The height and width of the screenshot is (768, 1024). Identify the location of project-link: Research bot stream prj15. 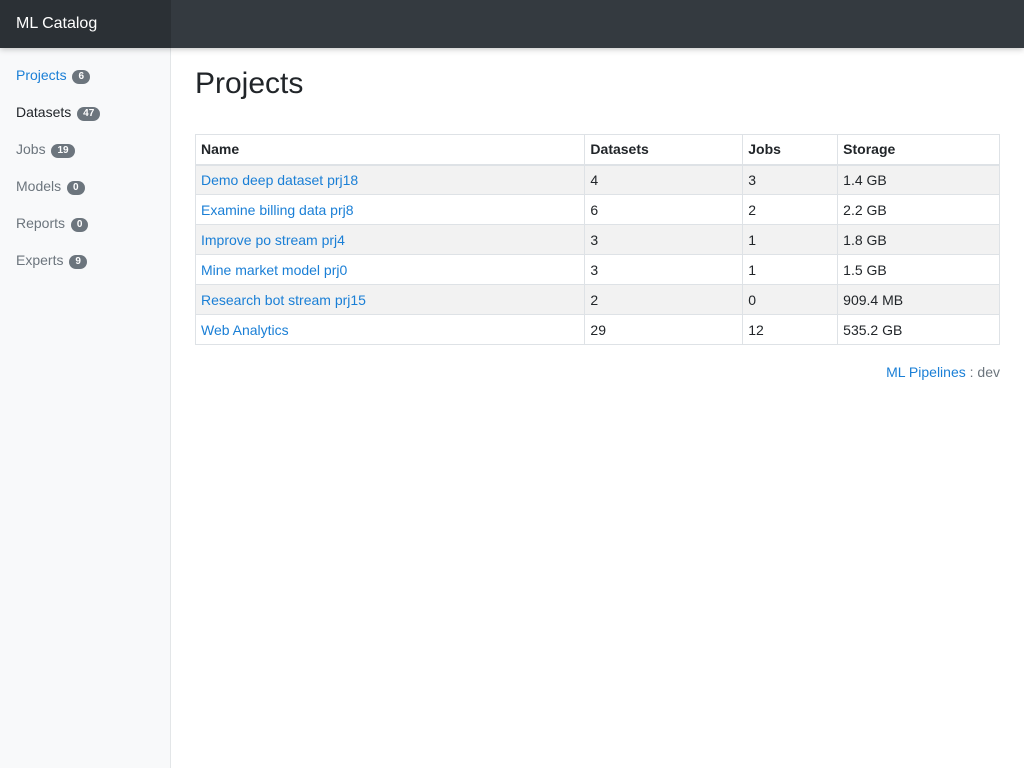
(283, 300).